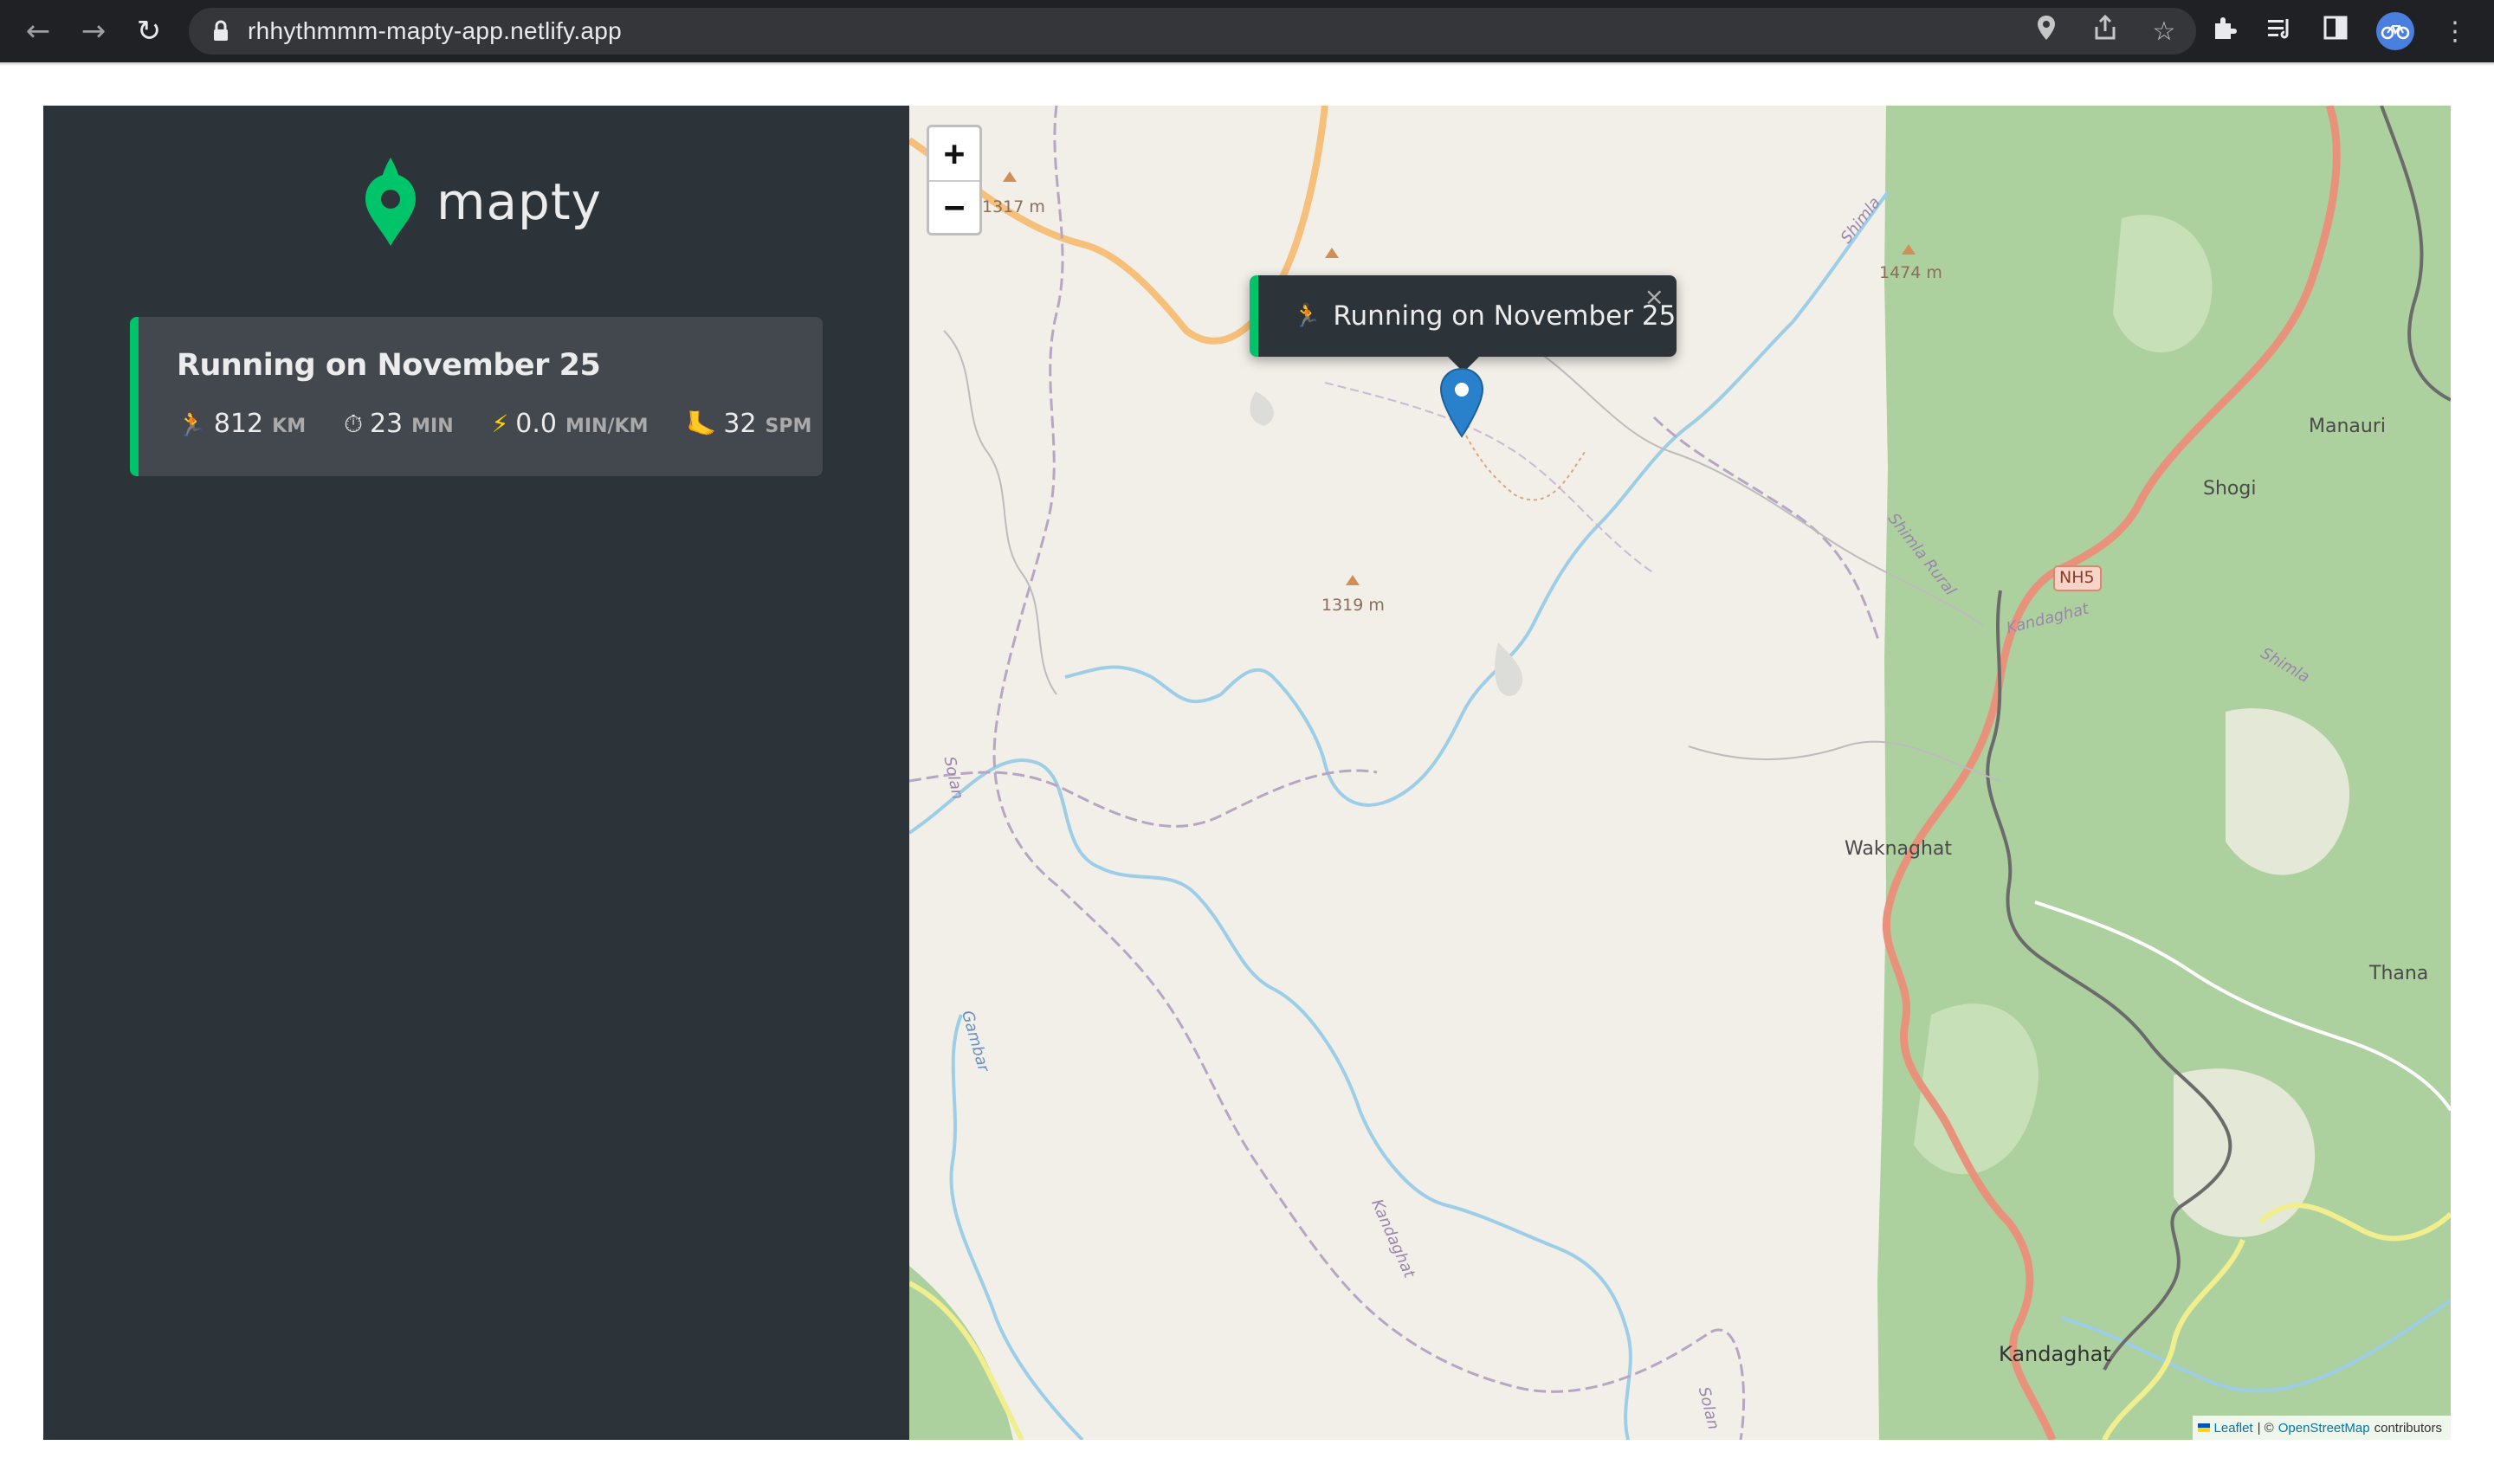  I want to click on leaflet-link: Leaflet, so click(2233, 1428).